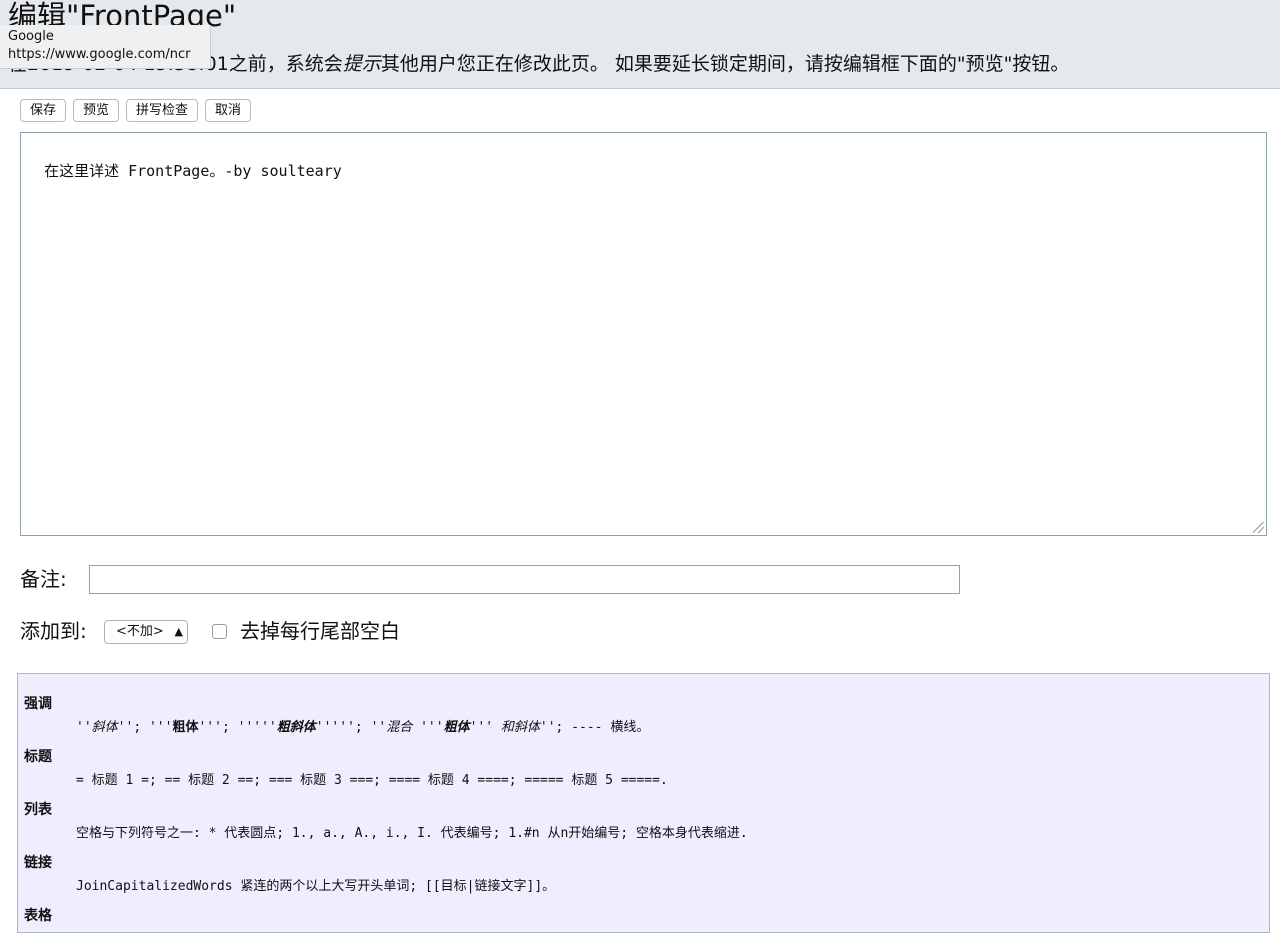 The width and height of the screenshot is (1280, 933). Describe the element at coordinates (725, 64) in the screenshot. I see `lock-notice-suffix: 其他用户您正在修改此页。 如果要延长锁定期间，请按编辑框下面的"预览"按钮。` at that location.